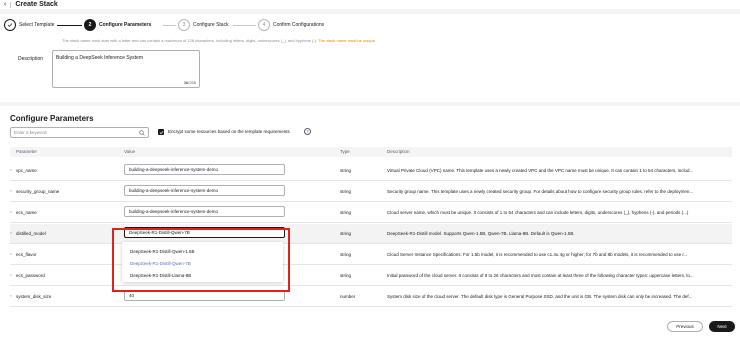 This screenshot has width=740, height=340. What do you see at coordinates (371, 152) in the screenshot?
I see `table-header: Parameter Value Type Description` at bounding box center [371, 152].